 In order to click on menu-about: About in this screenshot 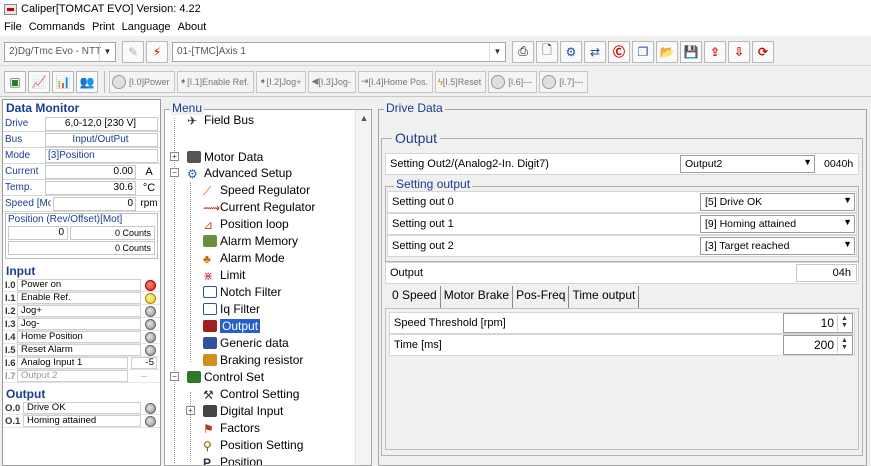, I will do `click(192, 27)`.